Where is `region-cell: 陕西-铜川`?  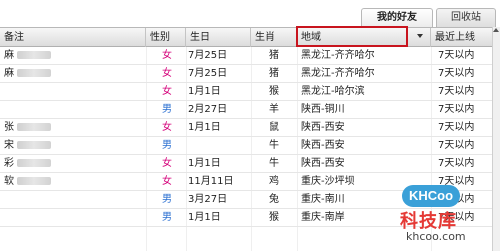
region-cell: 陕西-铜川 is located at coordinates (323, 109).